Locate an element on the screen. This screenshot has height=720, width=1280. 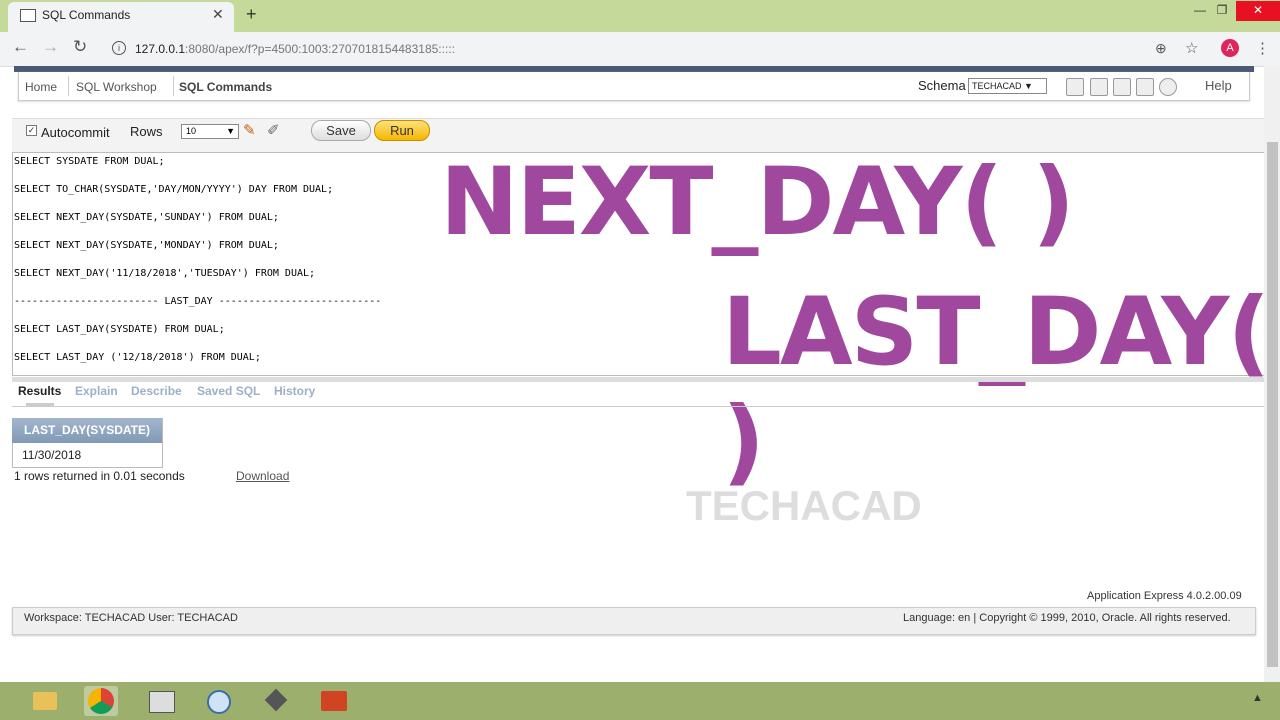
rows-label: Rows is located at coordinates (146, 131).